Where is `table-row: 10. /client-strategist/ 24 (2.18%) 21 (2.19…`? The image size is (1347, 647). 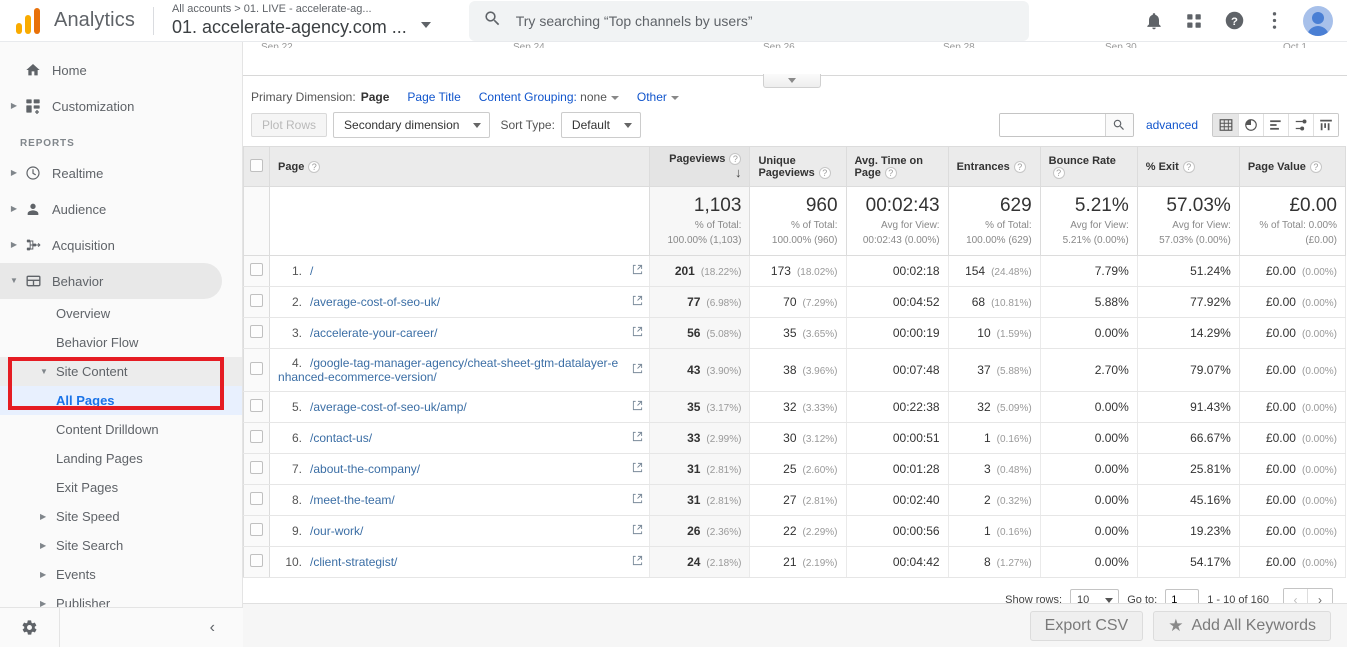 table-row: 10. /client-strategist/ 24 (2.18%) 21 (2.19… is located at coordinates (795, 562).